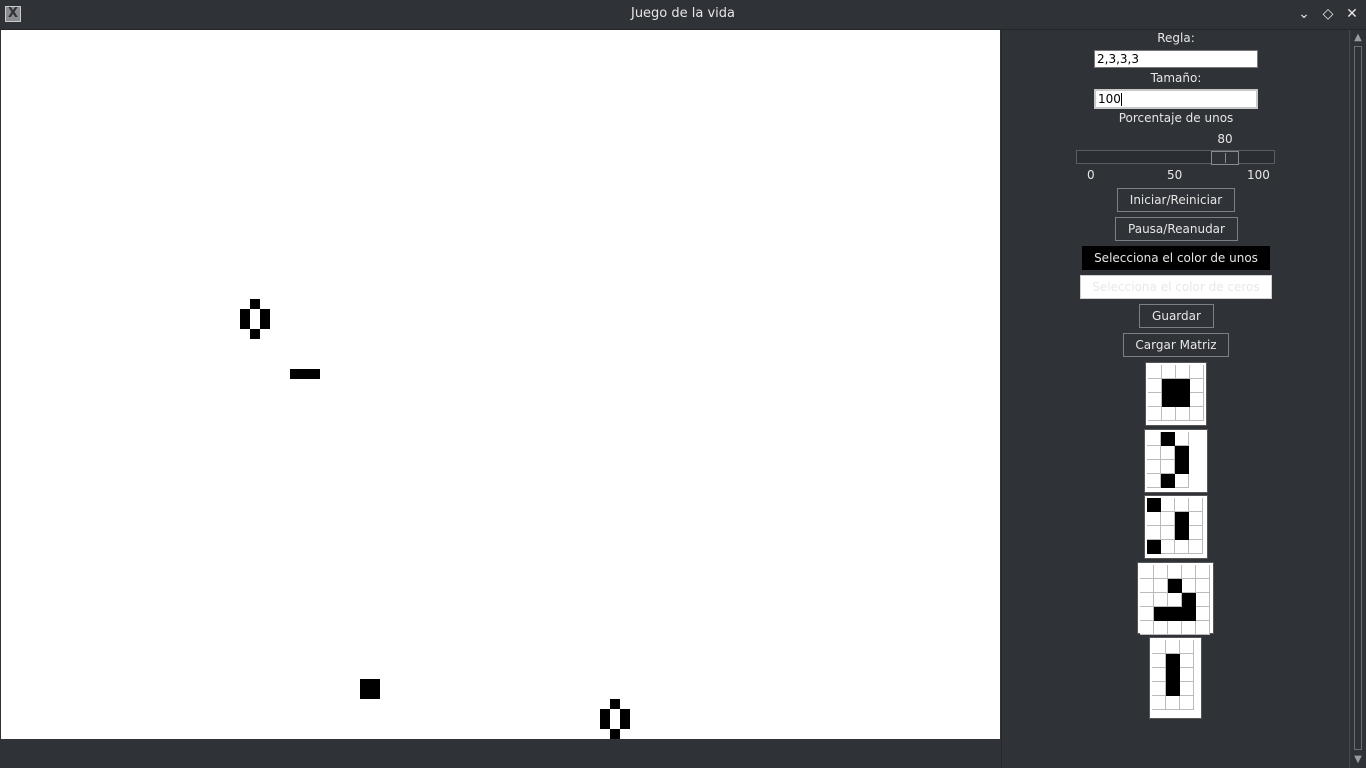 The image size is (1366, 768). What do you see at coordinates (1258, 175) in the screenshot?
I see `slider-max-label: 100` at bounding box center [1258, 175].